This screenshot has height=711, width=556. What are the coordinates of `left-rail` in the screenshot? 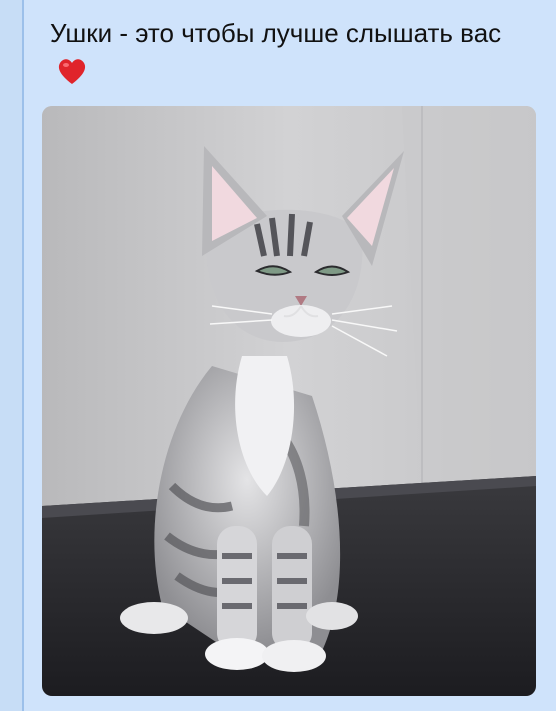 It's located at (11, 355).